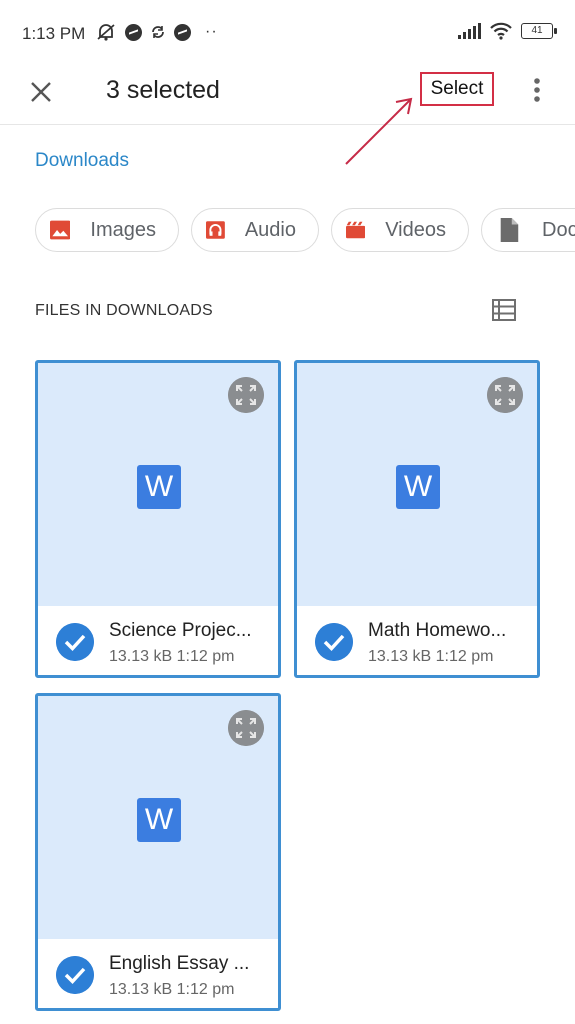 This screenshot has height=1024, width=575. What do you see at coordinates (41, 92) in the screenshot?
I see `close-icon` at bounding box center [41, 92].